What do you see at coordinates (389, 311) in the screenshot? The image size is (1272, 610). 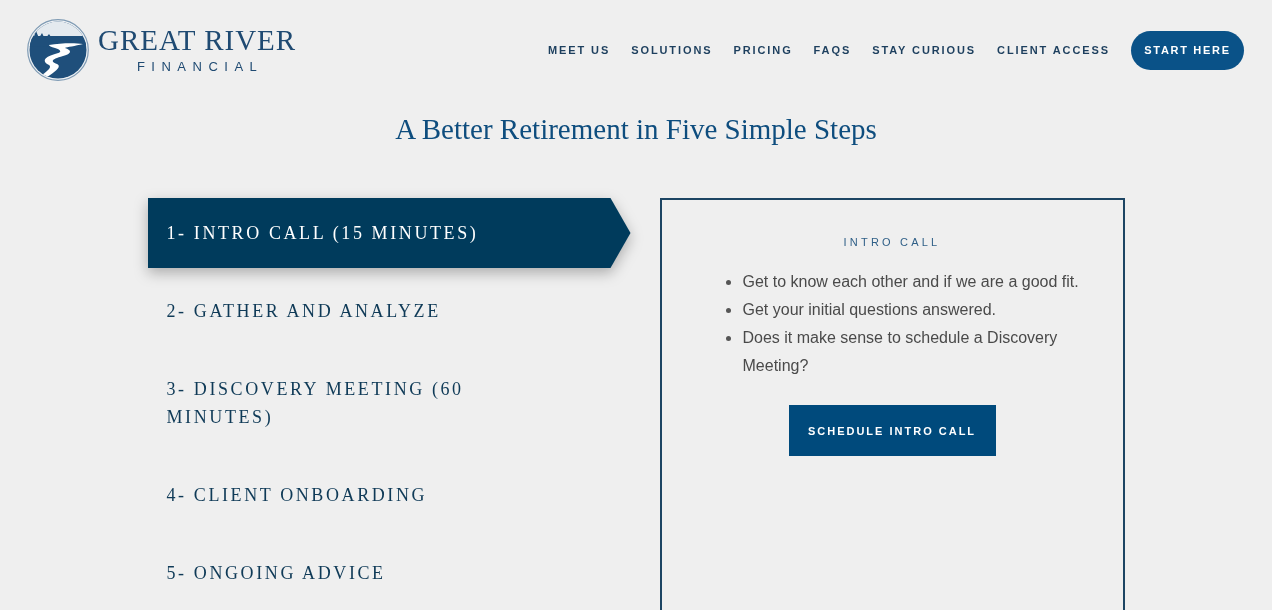 I see `step-tab: 2- GATHER AND ANALYZE` at bounding box center [389, 311].